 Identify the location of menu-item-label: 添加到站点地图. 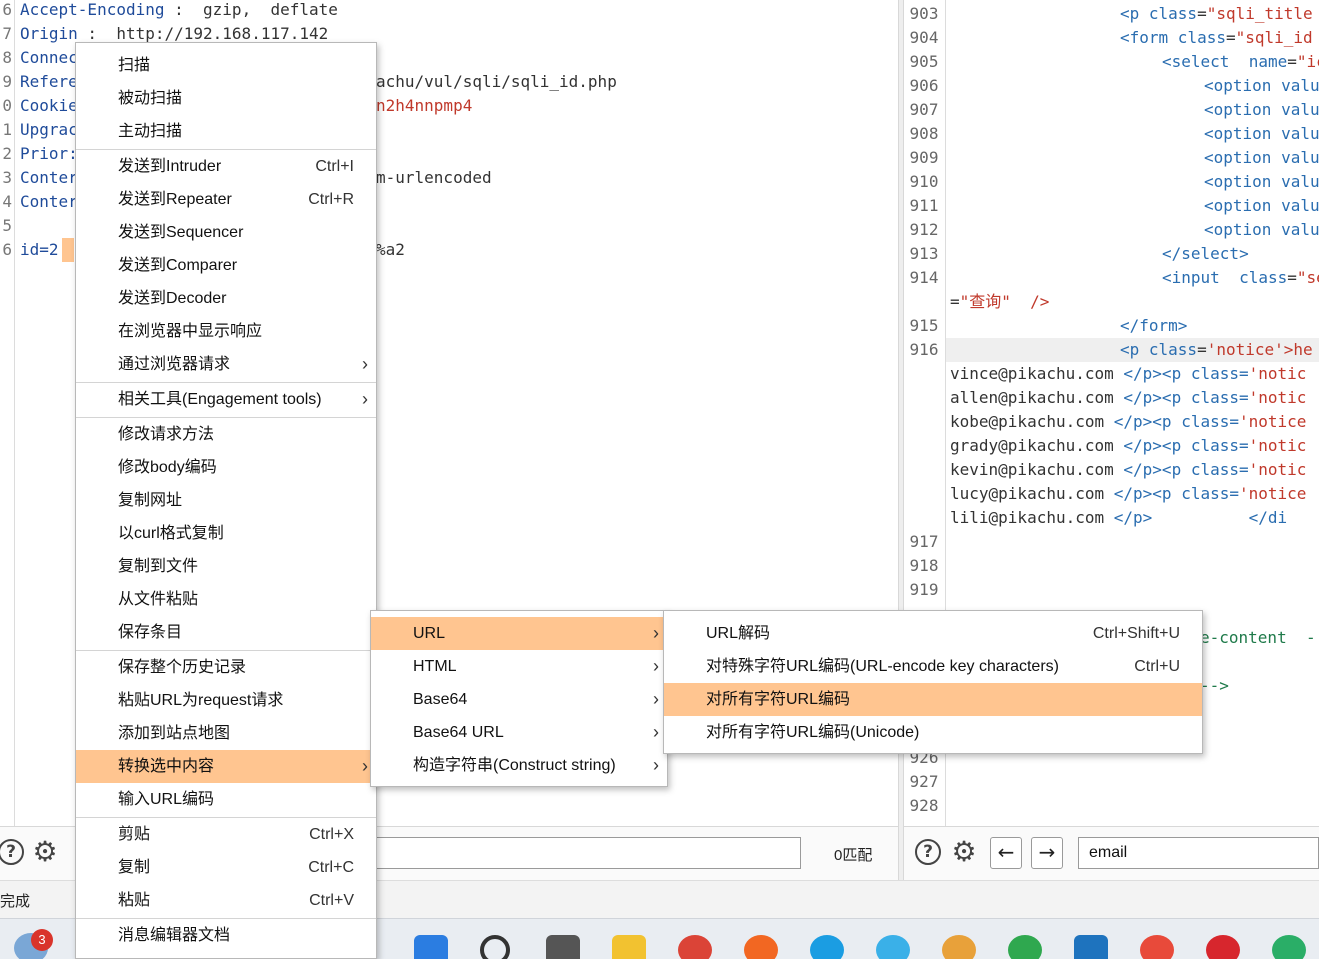
(174, 733).